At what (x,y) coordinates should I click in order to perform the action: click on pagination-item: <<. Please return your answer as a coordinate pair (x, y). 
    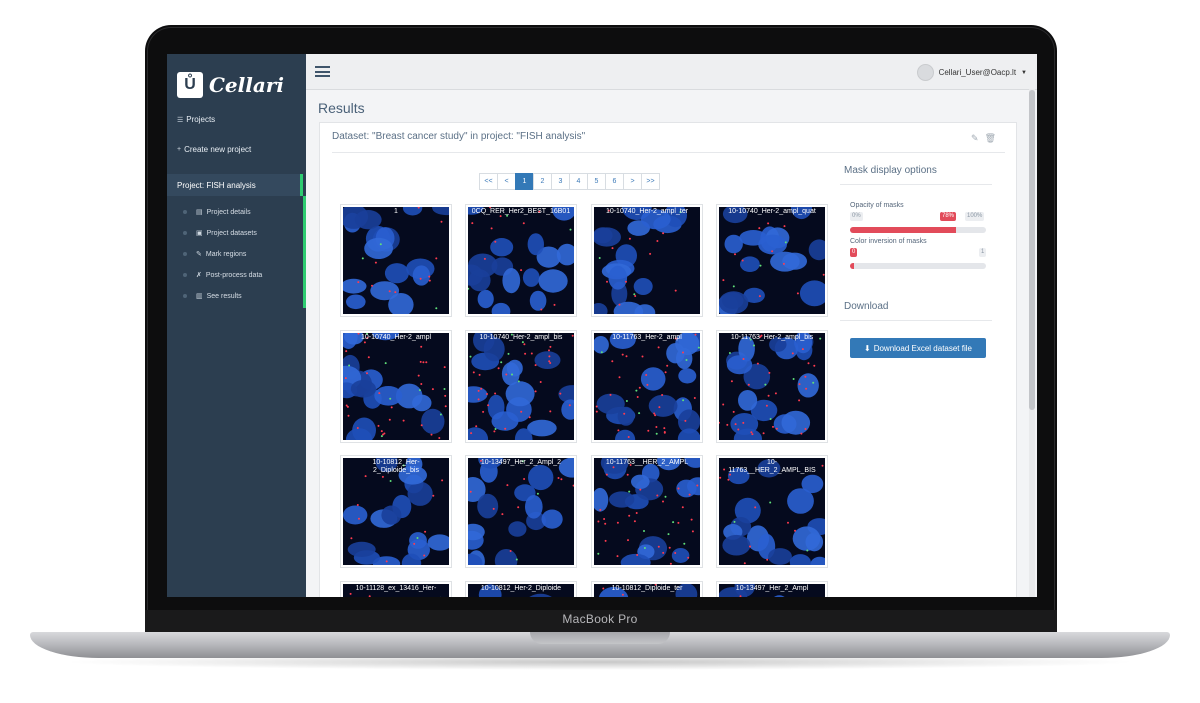
    Looking at the image, I should click on (488, 181).